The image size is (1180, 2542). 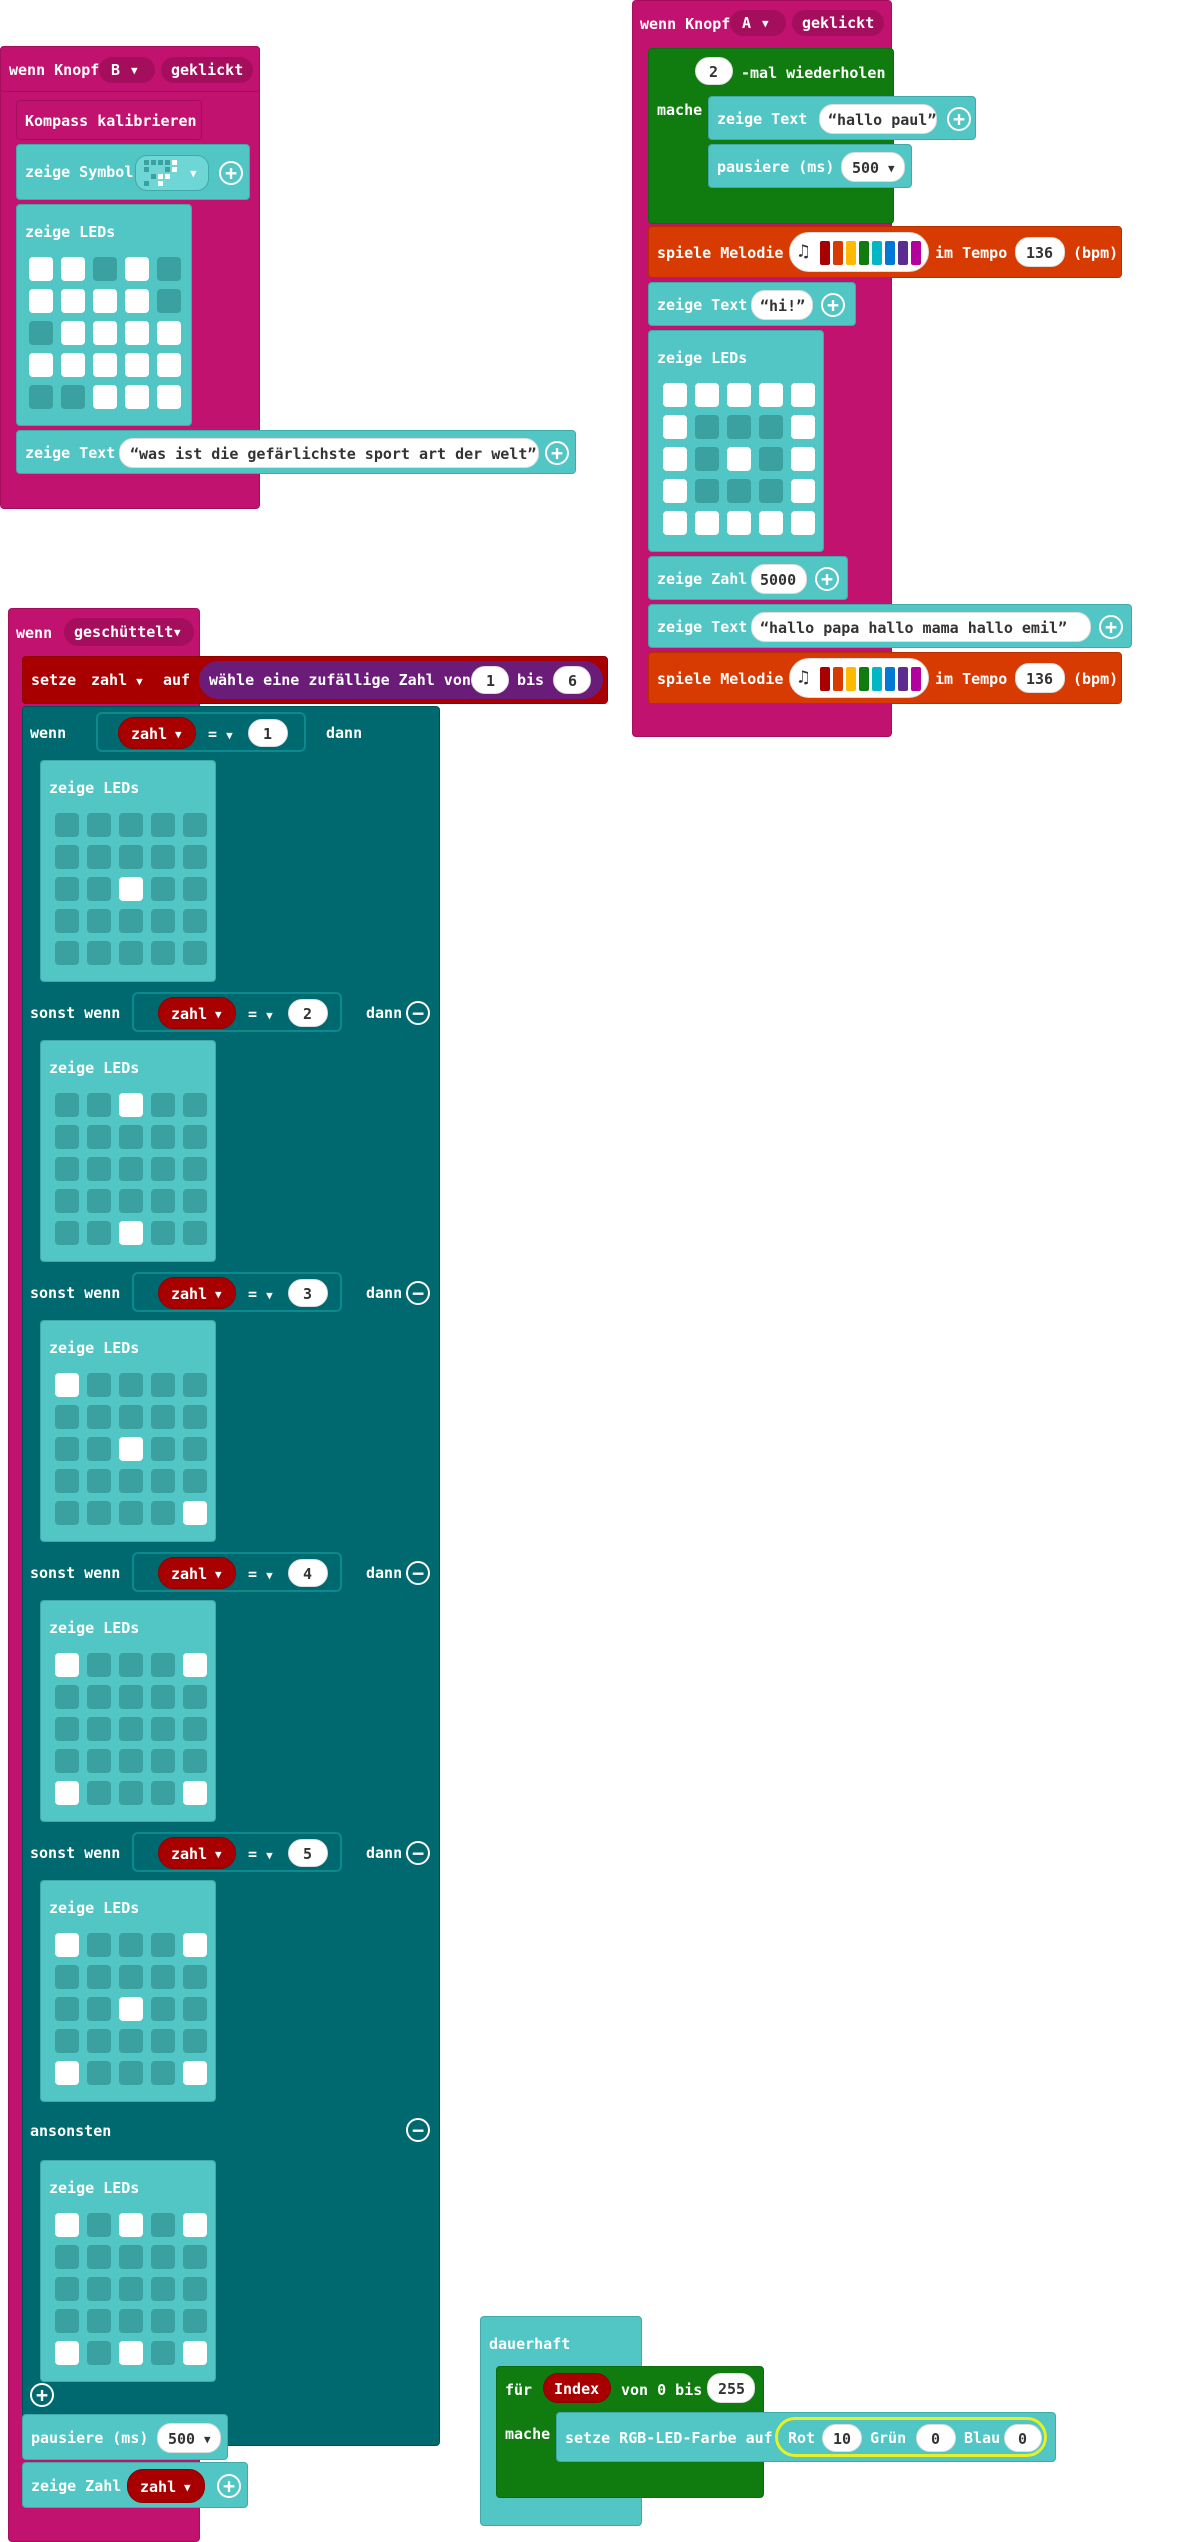 I want to click on pause-block: pausiere (ms) 500 ▼, so click(x=125, y=2437).